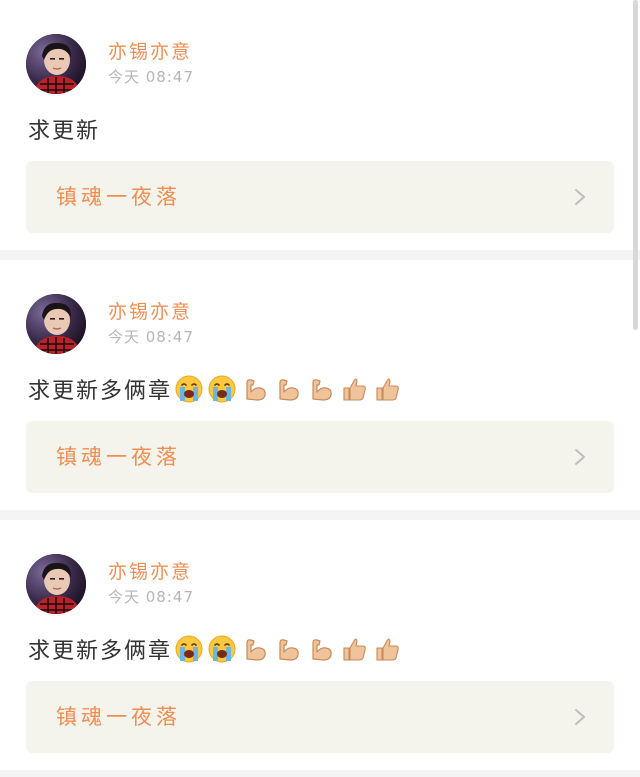 The image size is (640, 777). Describe the element at coordinates (64, 131) in the screenshot. I see `comment-text: 求更新` at that location.